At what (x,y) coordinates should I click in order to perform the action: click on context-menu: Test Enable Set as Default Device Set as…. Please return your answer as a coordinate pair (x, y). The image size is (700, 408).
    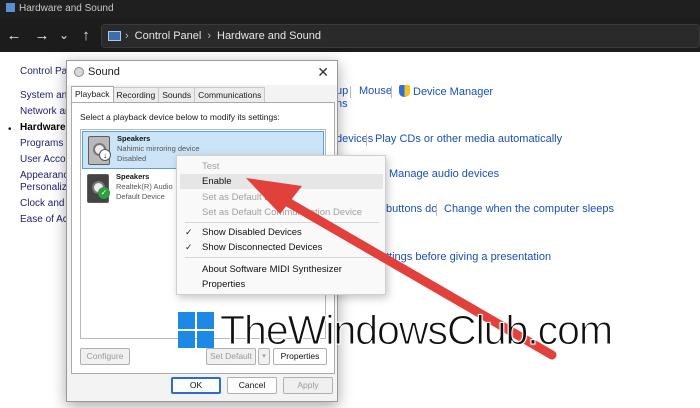
    Looking at the image, I should click on (281, 225).